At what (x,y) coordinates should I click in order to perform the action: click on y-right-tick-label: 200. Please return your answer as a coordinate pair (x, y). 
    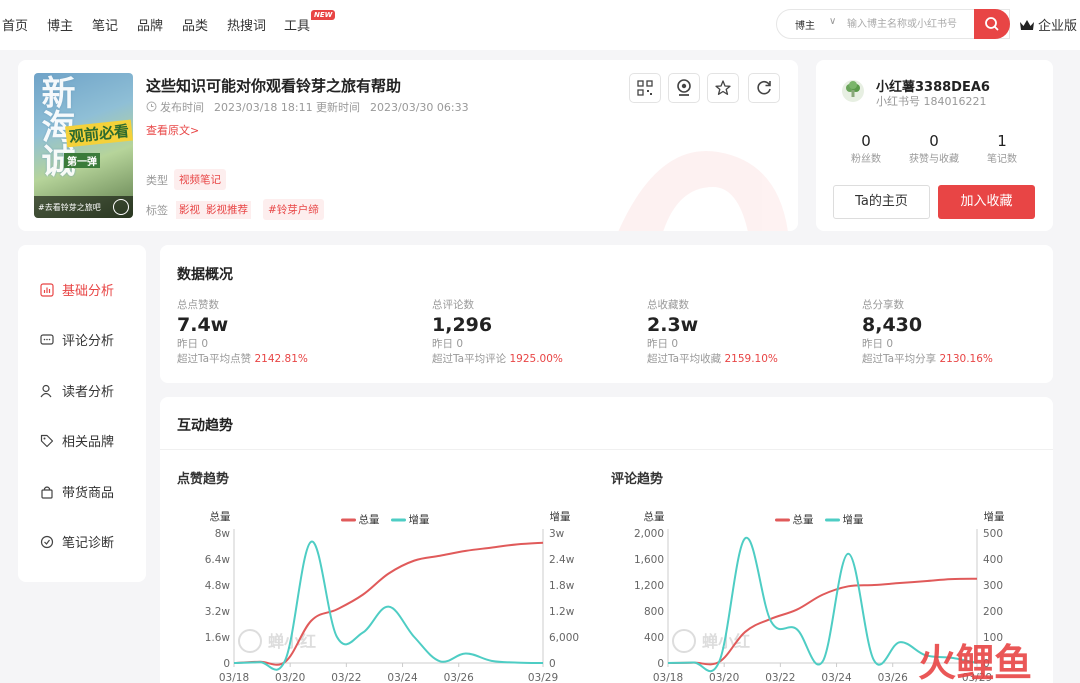
    Looking at the image, I should click on (993, 612).